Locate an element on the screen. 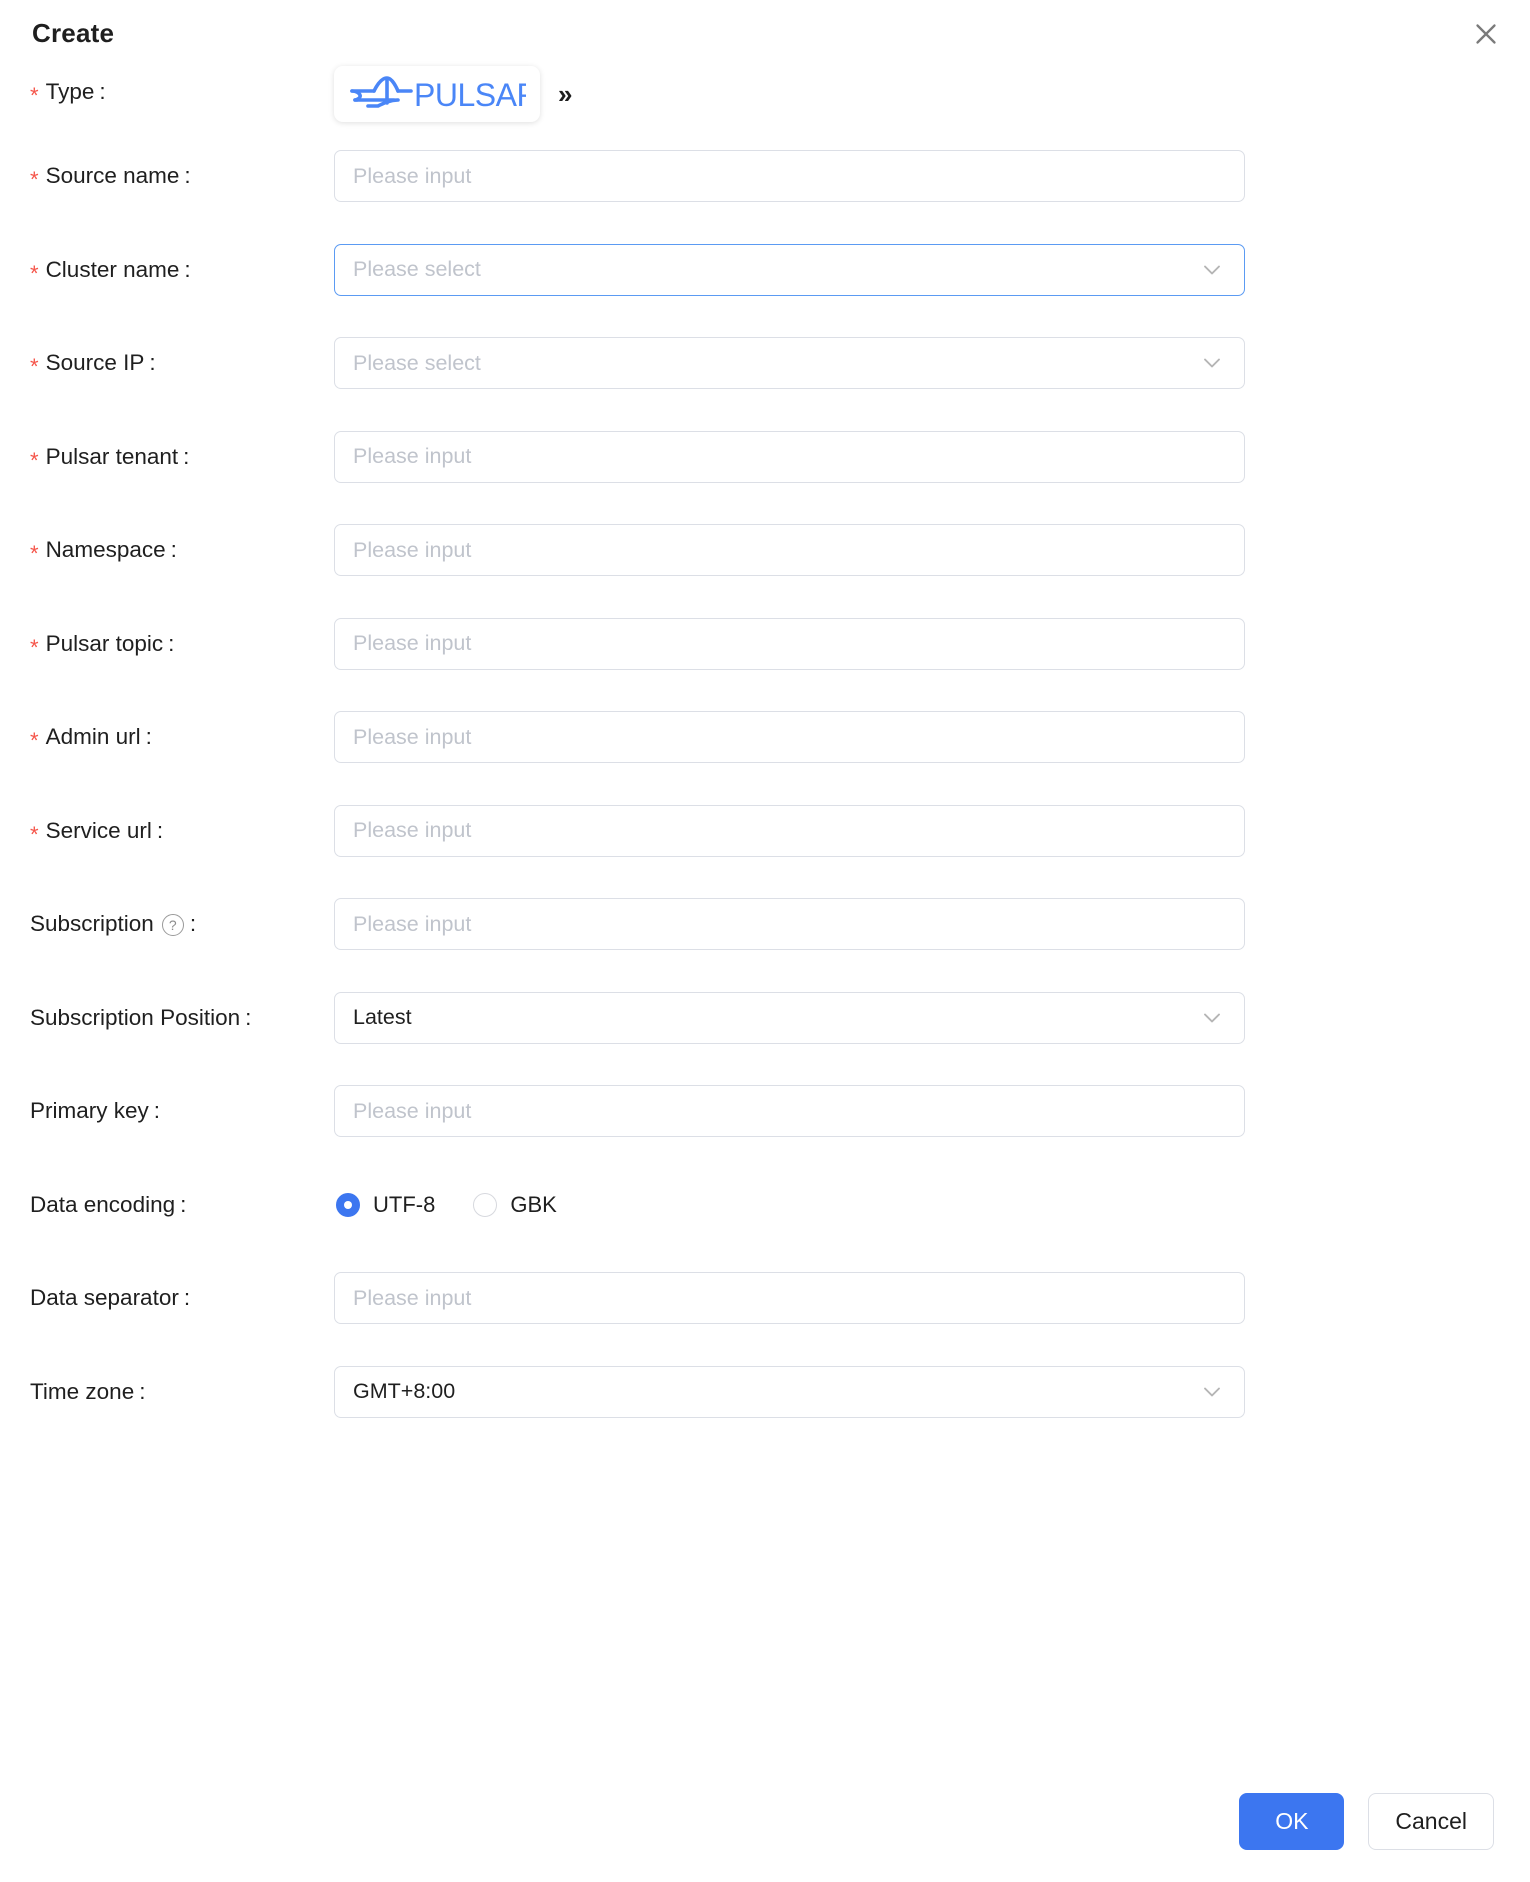 The height and width of the screenshot is (1882, 1530). admin-url-input: Please input is located at coordinates (789, 737).